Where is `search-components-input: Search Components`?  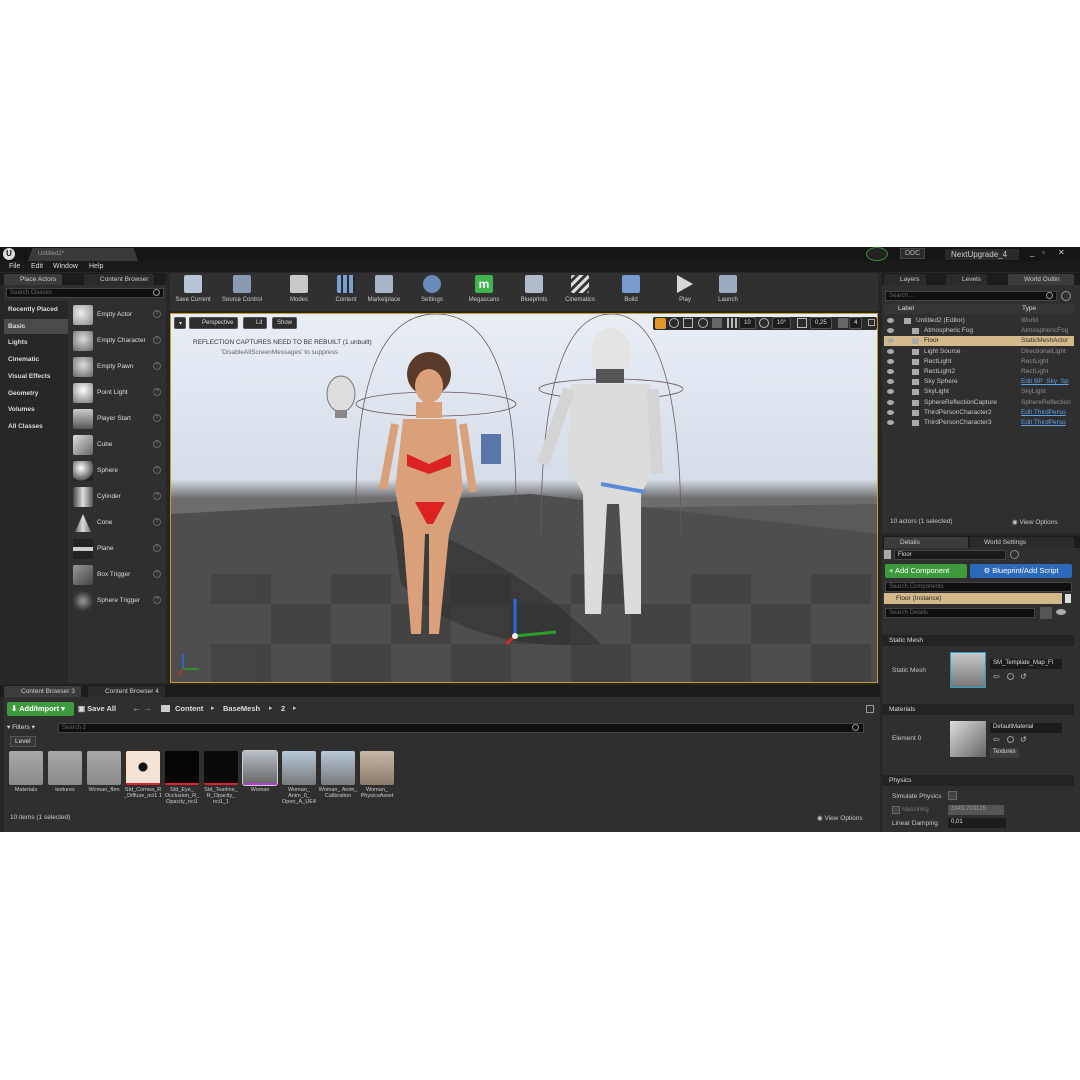 search-components-input: Search Components is located at coordinates (978, 587).